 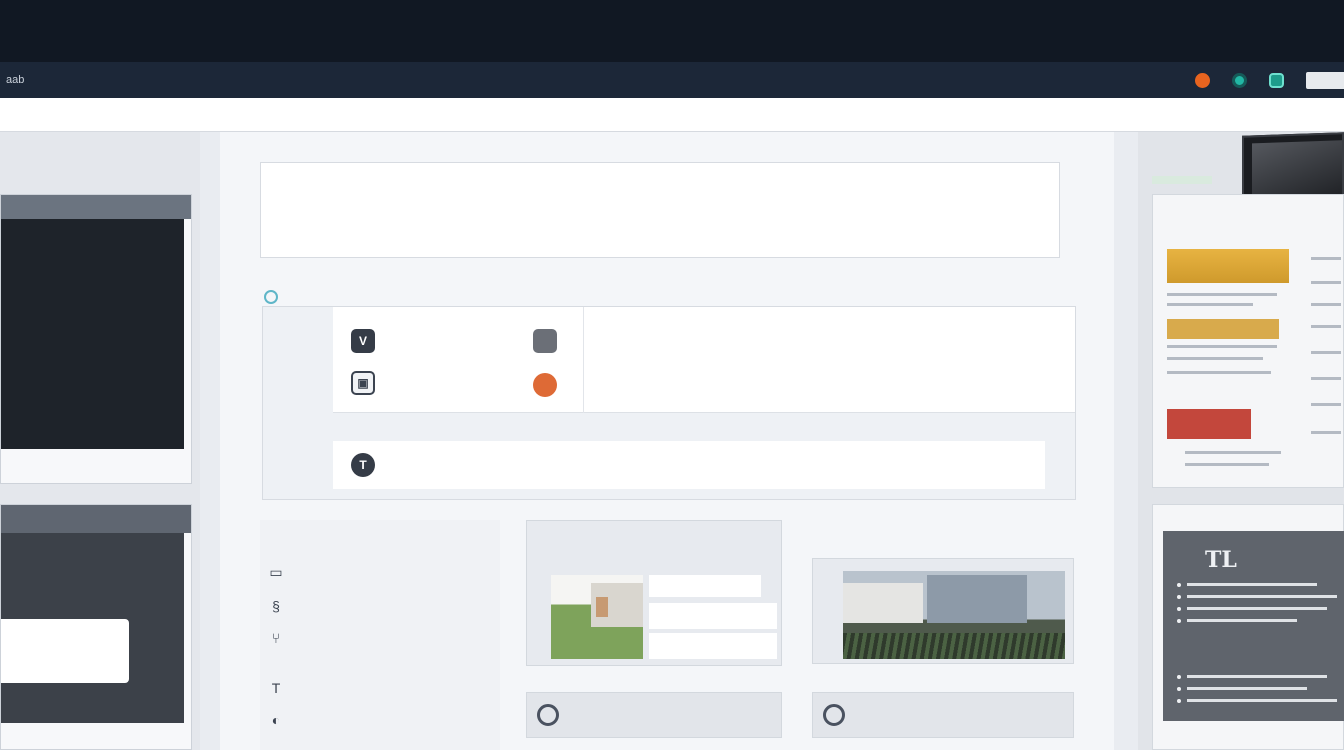 What do you see at coordinates (307, 572) in the screenshot?
I see `list-item: ▭` at bounding box center [307, 572].